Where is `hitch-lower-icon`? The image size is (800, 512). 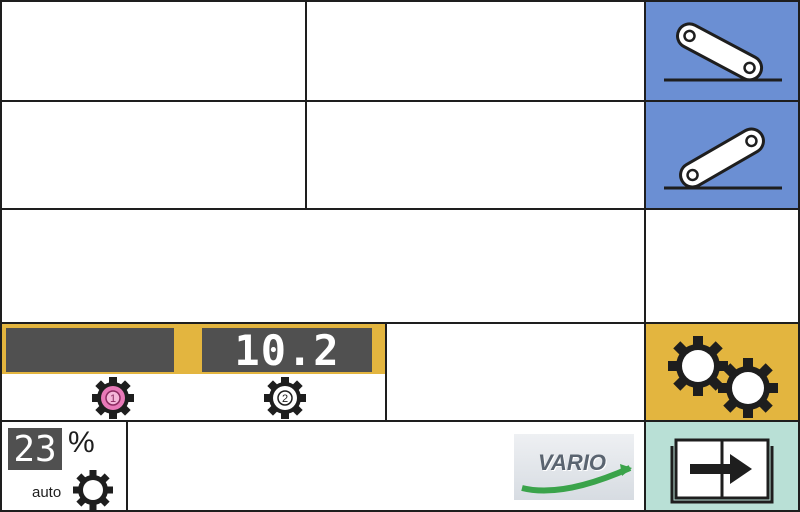 hitch-lower-icon is located at coordinates (723, 158).